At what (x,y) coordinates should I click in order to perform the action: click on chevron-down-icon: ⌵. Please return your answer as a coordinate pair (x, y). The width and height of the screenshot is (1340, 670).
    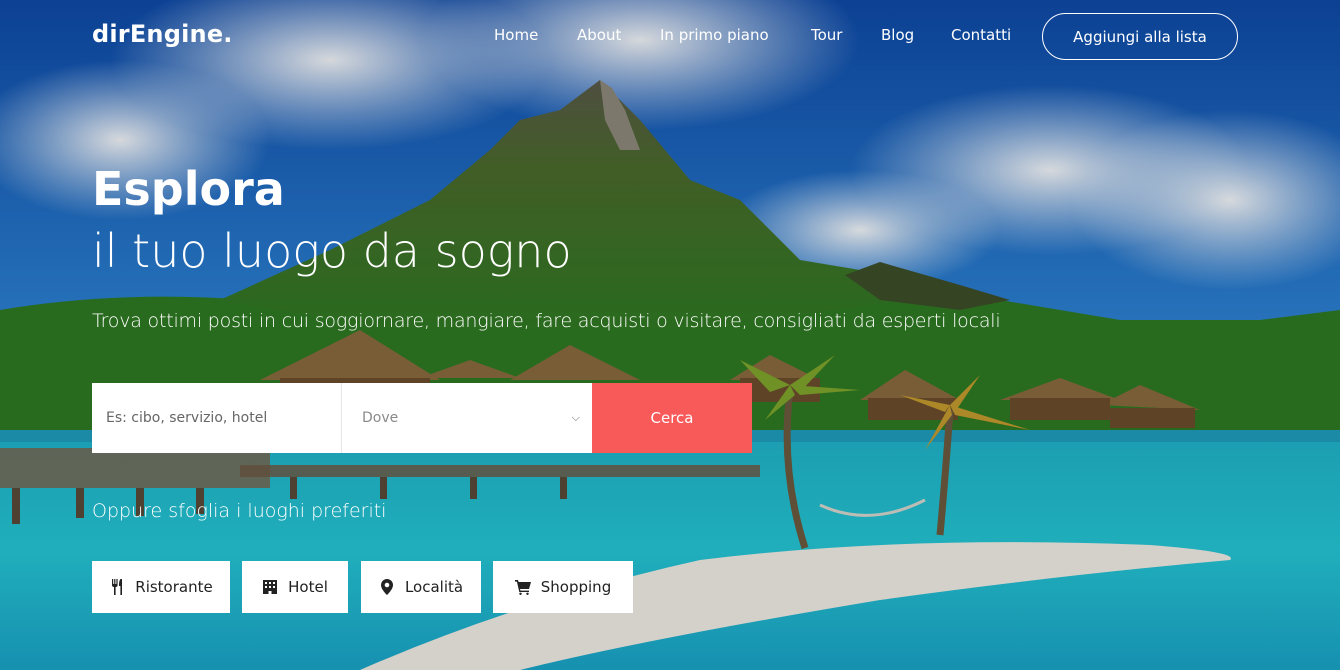
    Looking at the image, I should click on (575, 417).